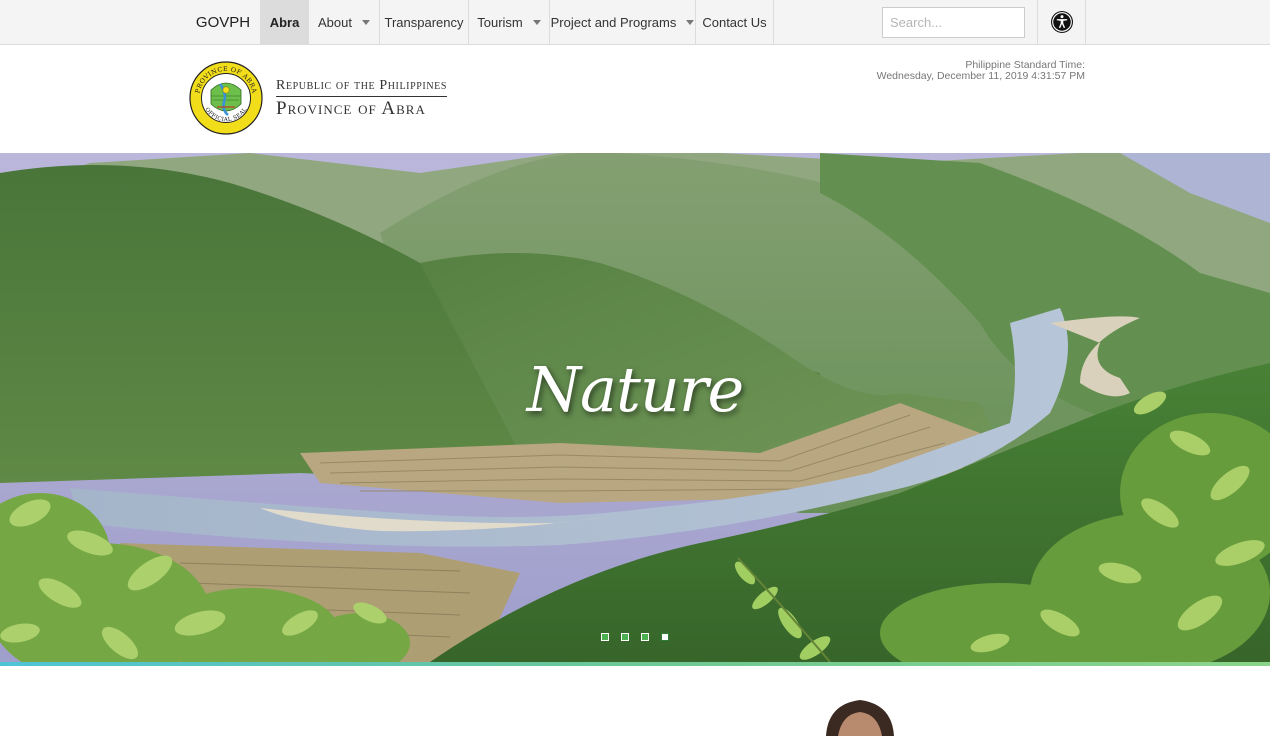 The width and height of the screenshot is (1270, 736). I want to click on accessibility-icon, so click(1061, 22).